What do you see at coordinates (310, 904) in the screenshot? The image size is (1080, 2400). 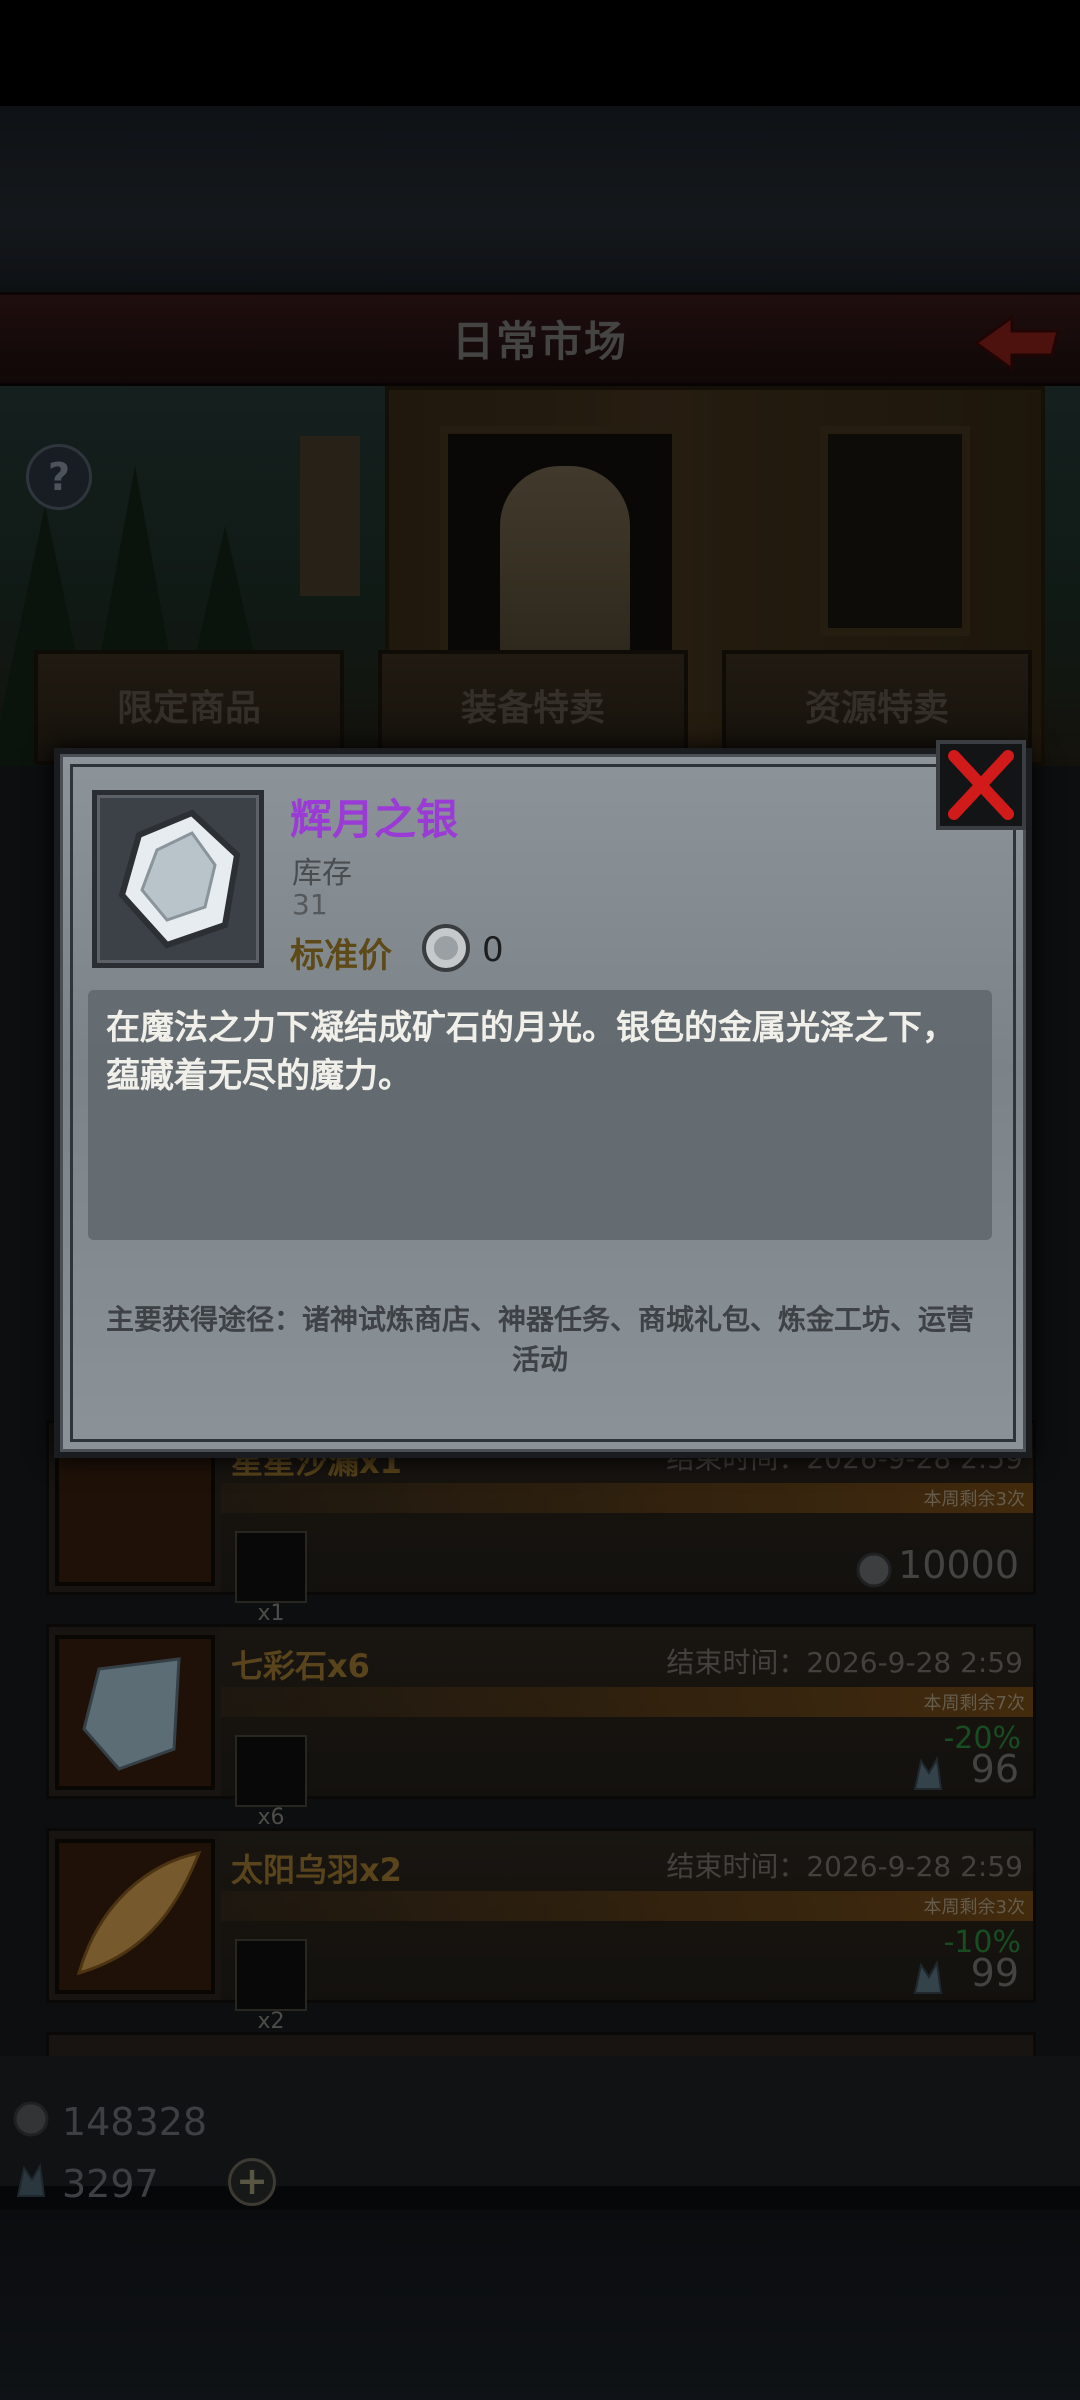 I see `stock-value: 31` at bounding box center [310, 904].